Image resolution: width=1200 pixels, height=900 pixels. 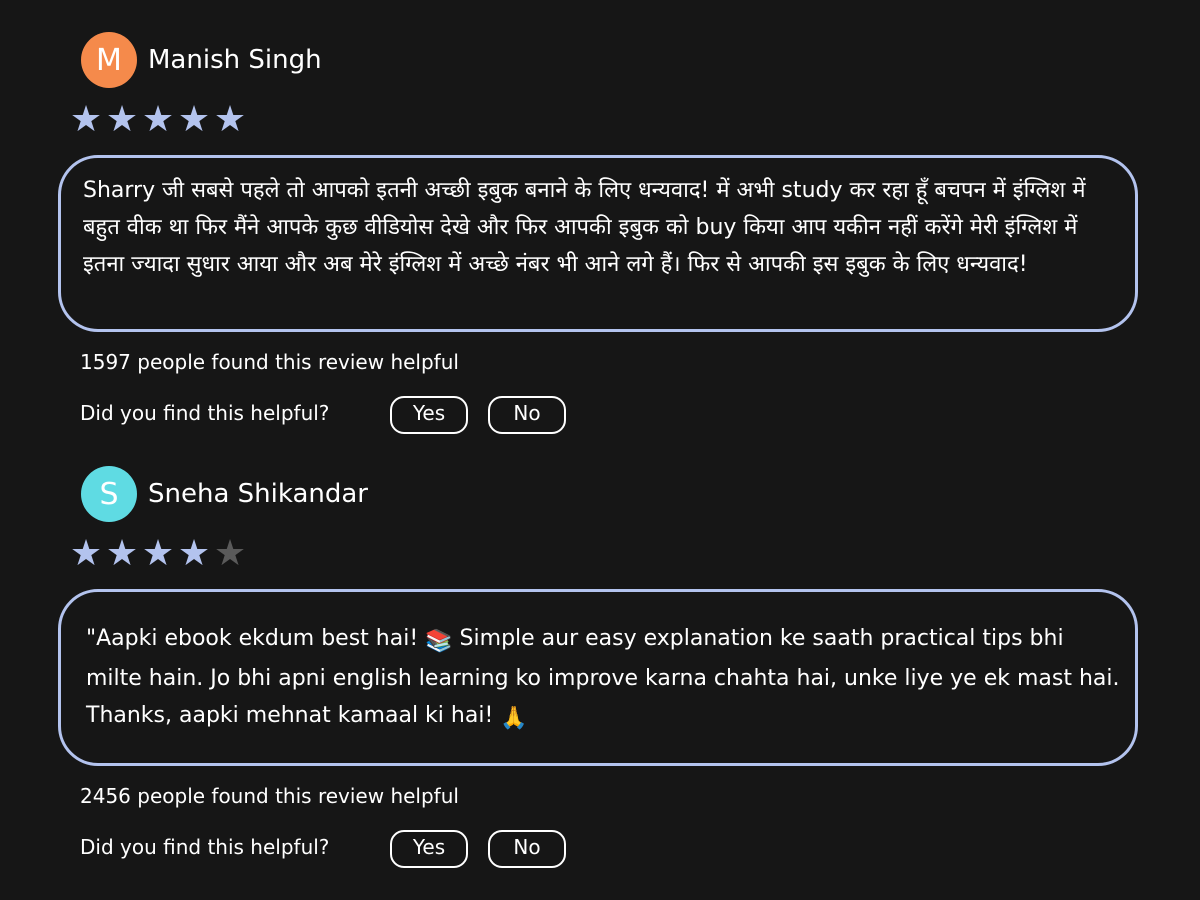 I want to click on avatar: S, so click(x=109, y=494).